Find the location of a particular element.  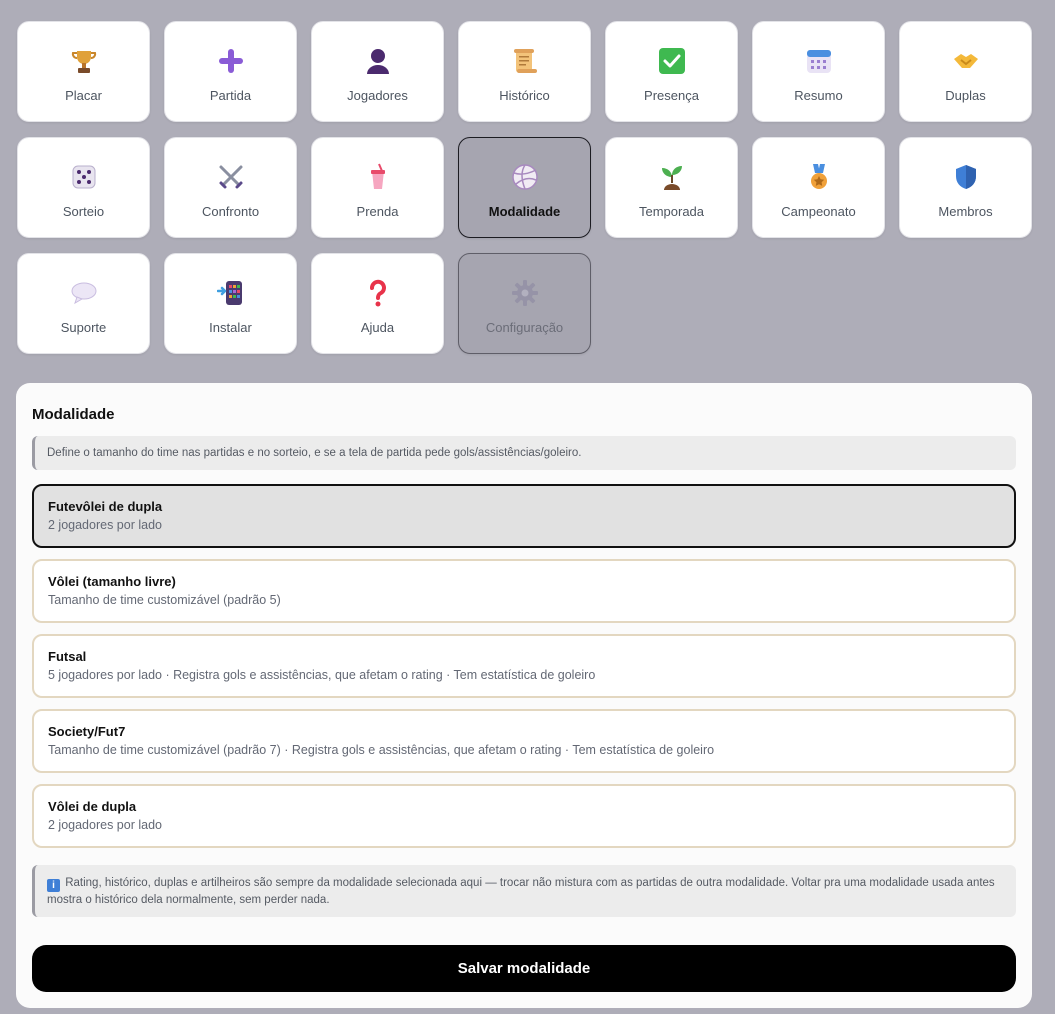

nav-tile-label: Resumo is located at coordinates (818, 95).